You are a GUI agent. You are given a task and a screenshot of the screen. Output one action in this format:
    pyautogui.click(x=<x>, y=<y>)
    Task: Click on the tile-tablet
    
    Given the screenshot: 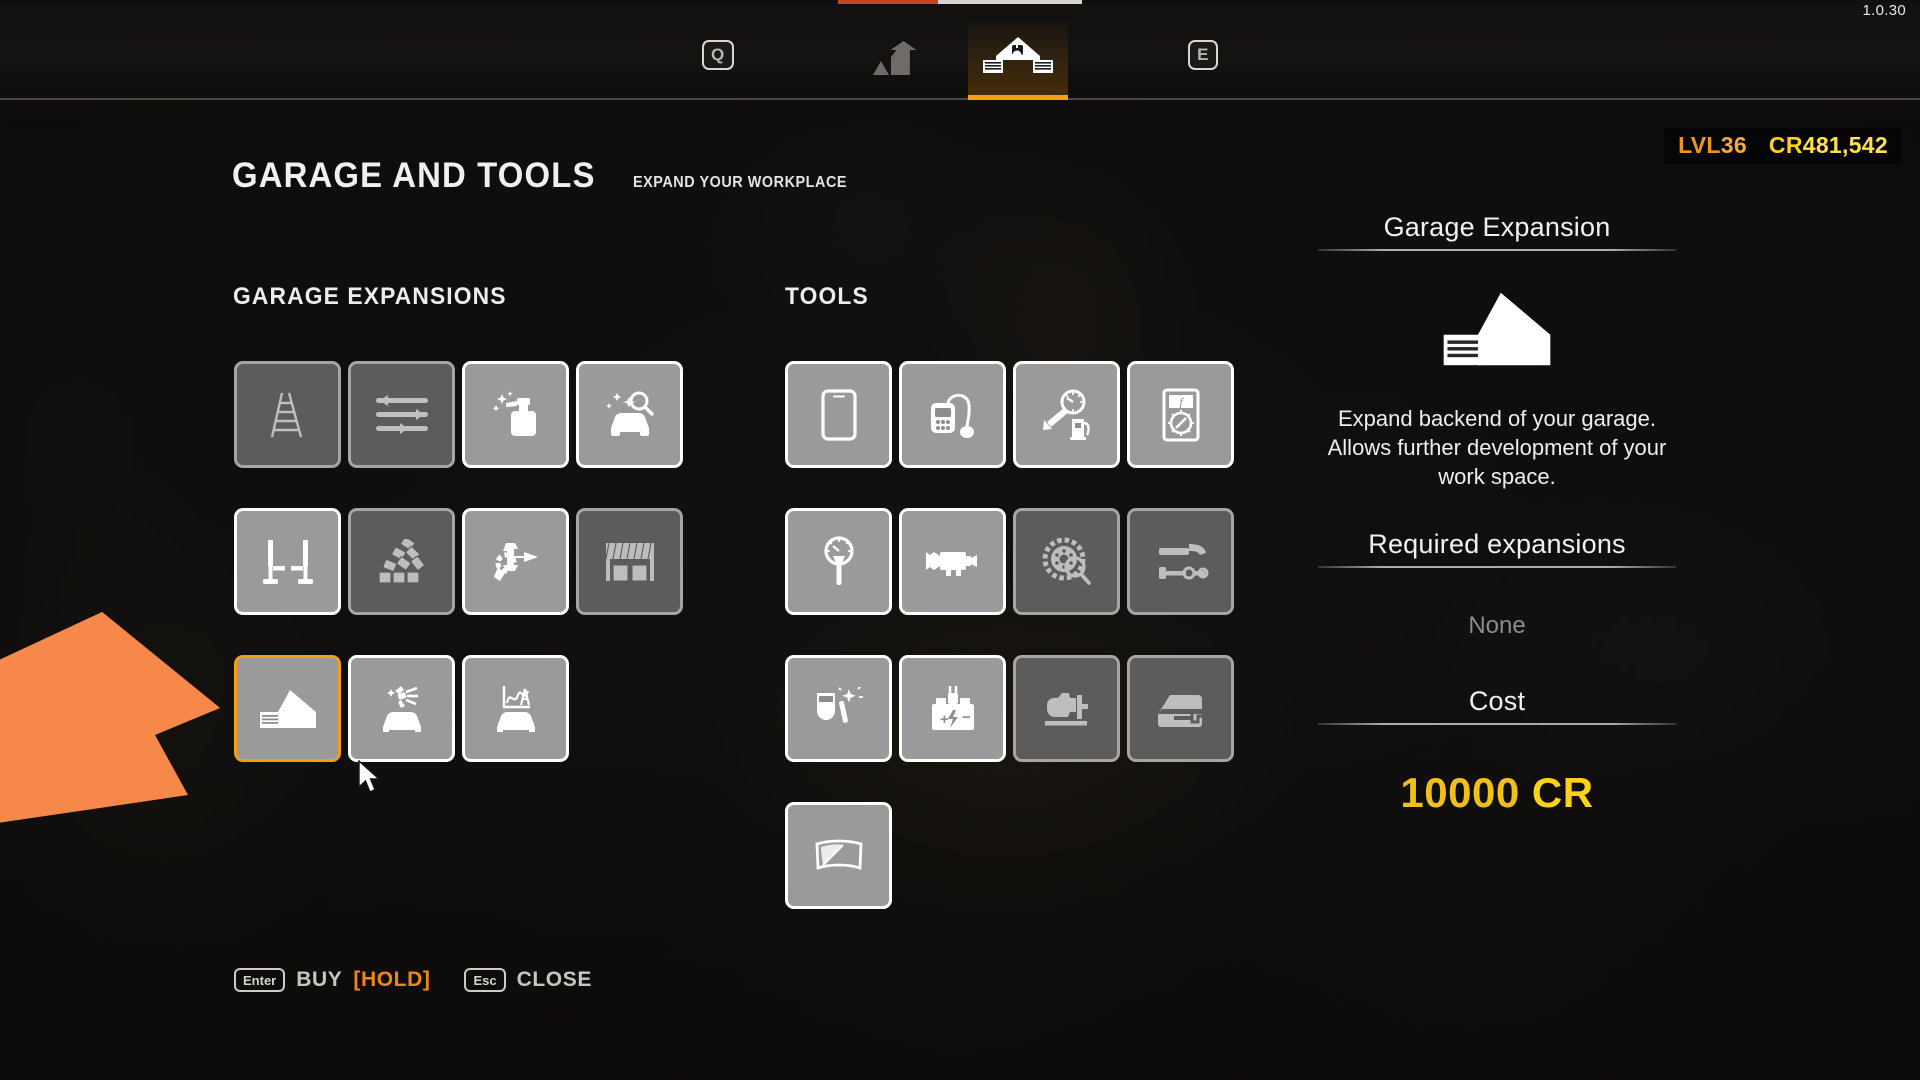 What is the action you would take?
    pyautogui.click(x=838, y=414)
    